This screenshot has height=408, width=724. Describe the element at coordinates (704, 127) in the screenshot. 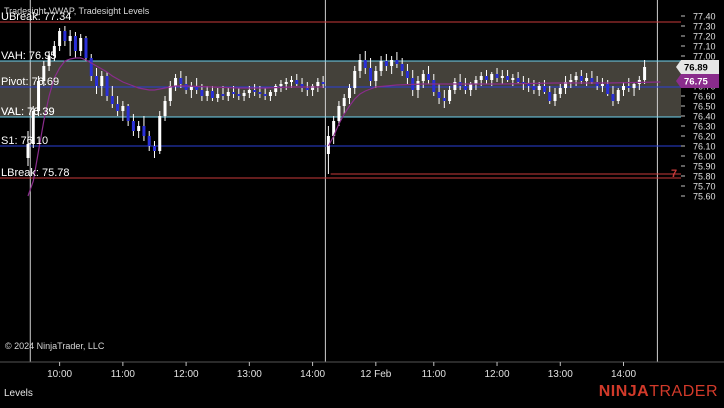

I see `price-tick-label: 76.30` at that location.